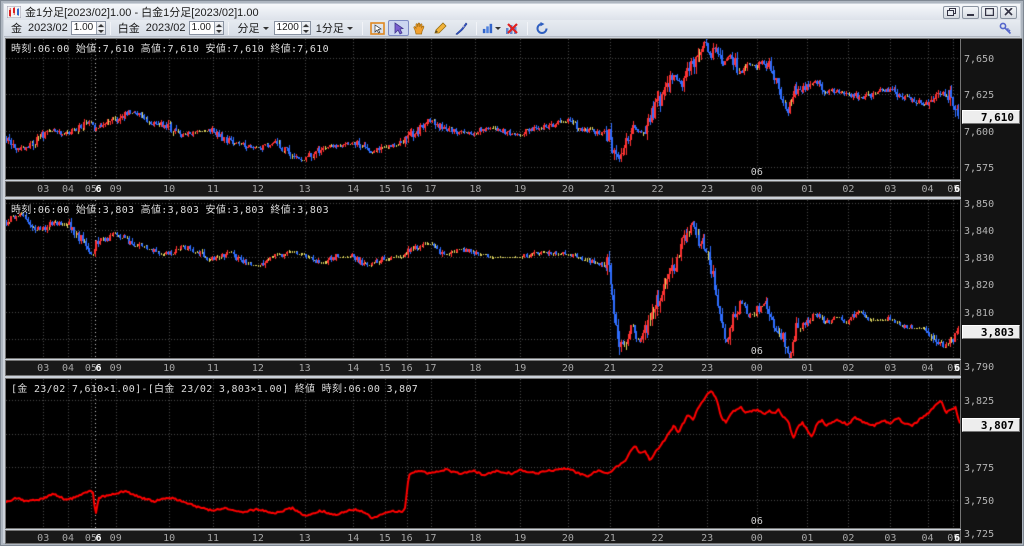  What do you see at coordinates (88, 28) in the screenshot?
I see `gold-multiplier-spinner: 1.00` at bounding box center [88, 28].